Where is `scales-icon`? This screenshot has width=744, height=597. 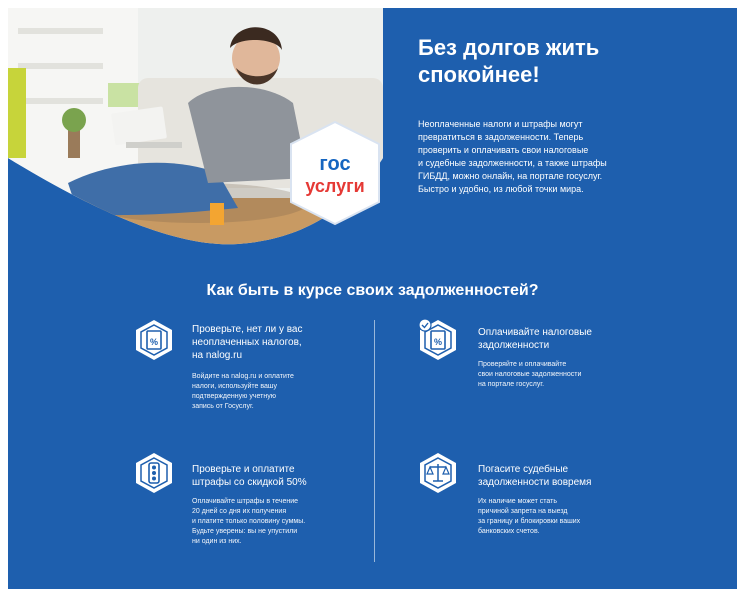
scales-icon is located at coordinates (438, 473).